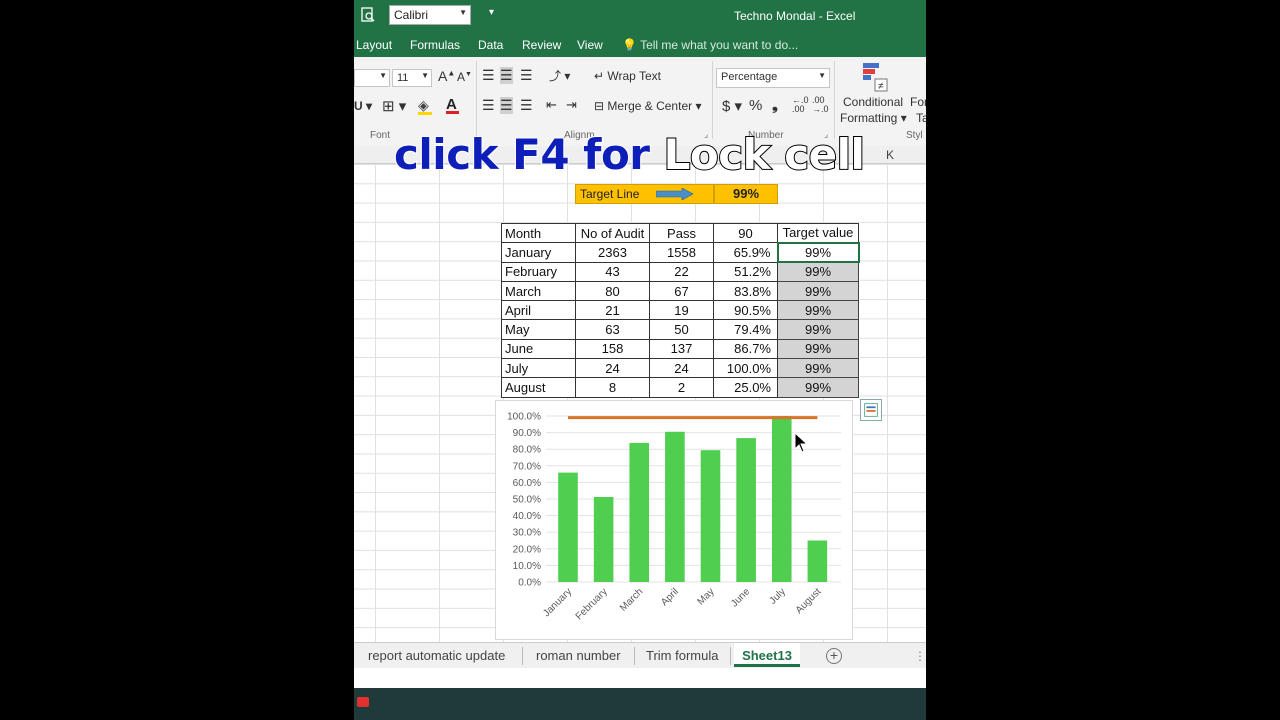 This screenshot has height=720, width=1280. I want to click on cell-pass: 19, so click(681, 310).